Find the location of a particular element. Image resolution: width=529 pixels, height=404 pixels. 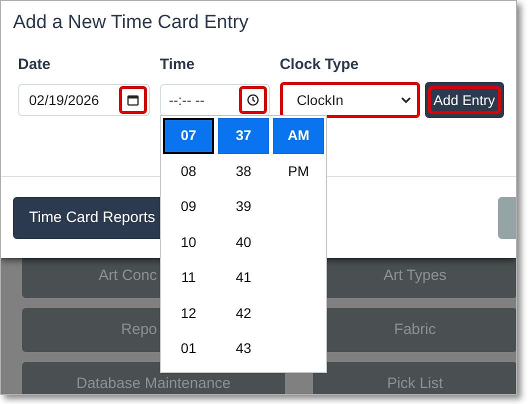

modal-title: Add a New Time Card Entry is located at coordinates (131, 23).